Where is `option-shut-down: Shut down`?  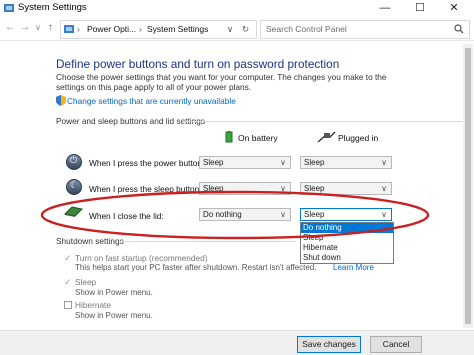 option-shut-down: Shut down is located at coordinates (347, 258).